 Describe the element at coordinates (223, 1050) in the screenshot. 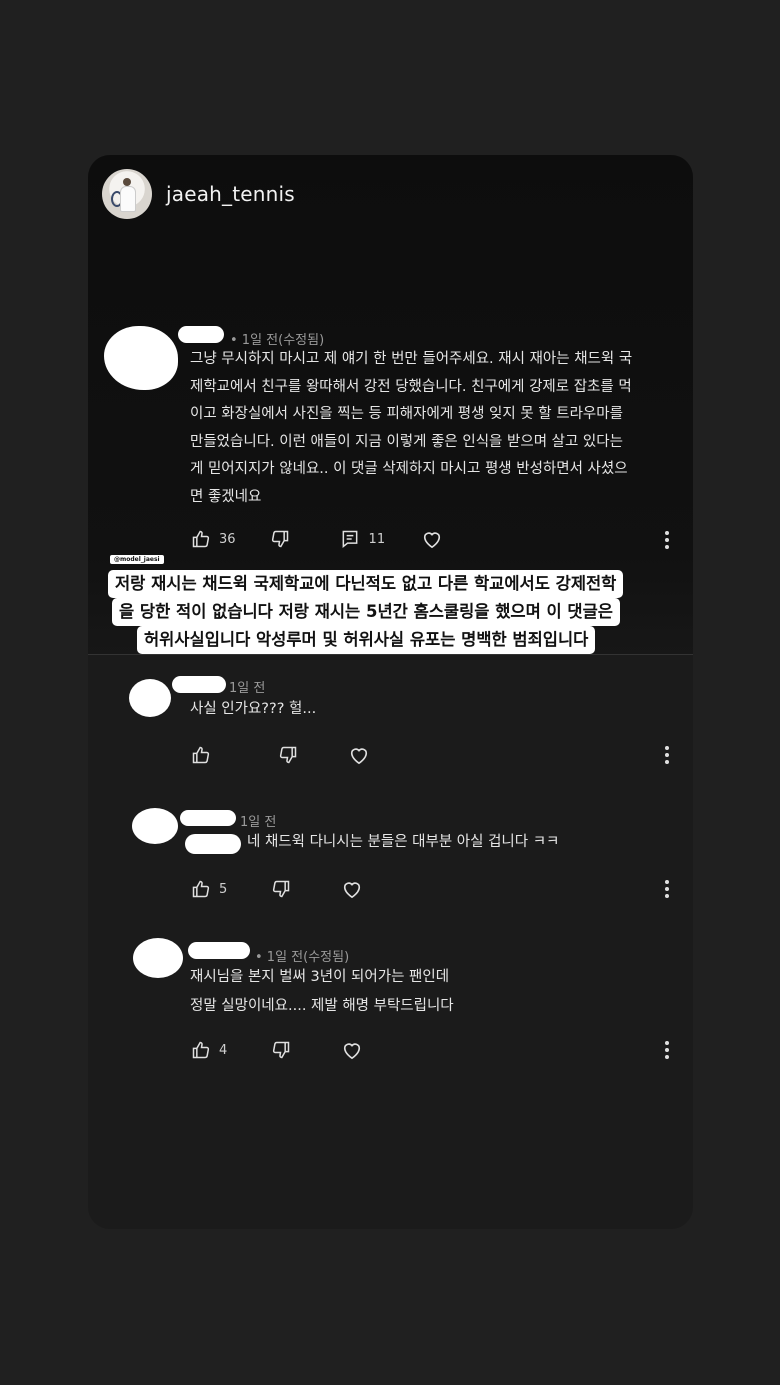

I see `like-count: 4` at that location.